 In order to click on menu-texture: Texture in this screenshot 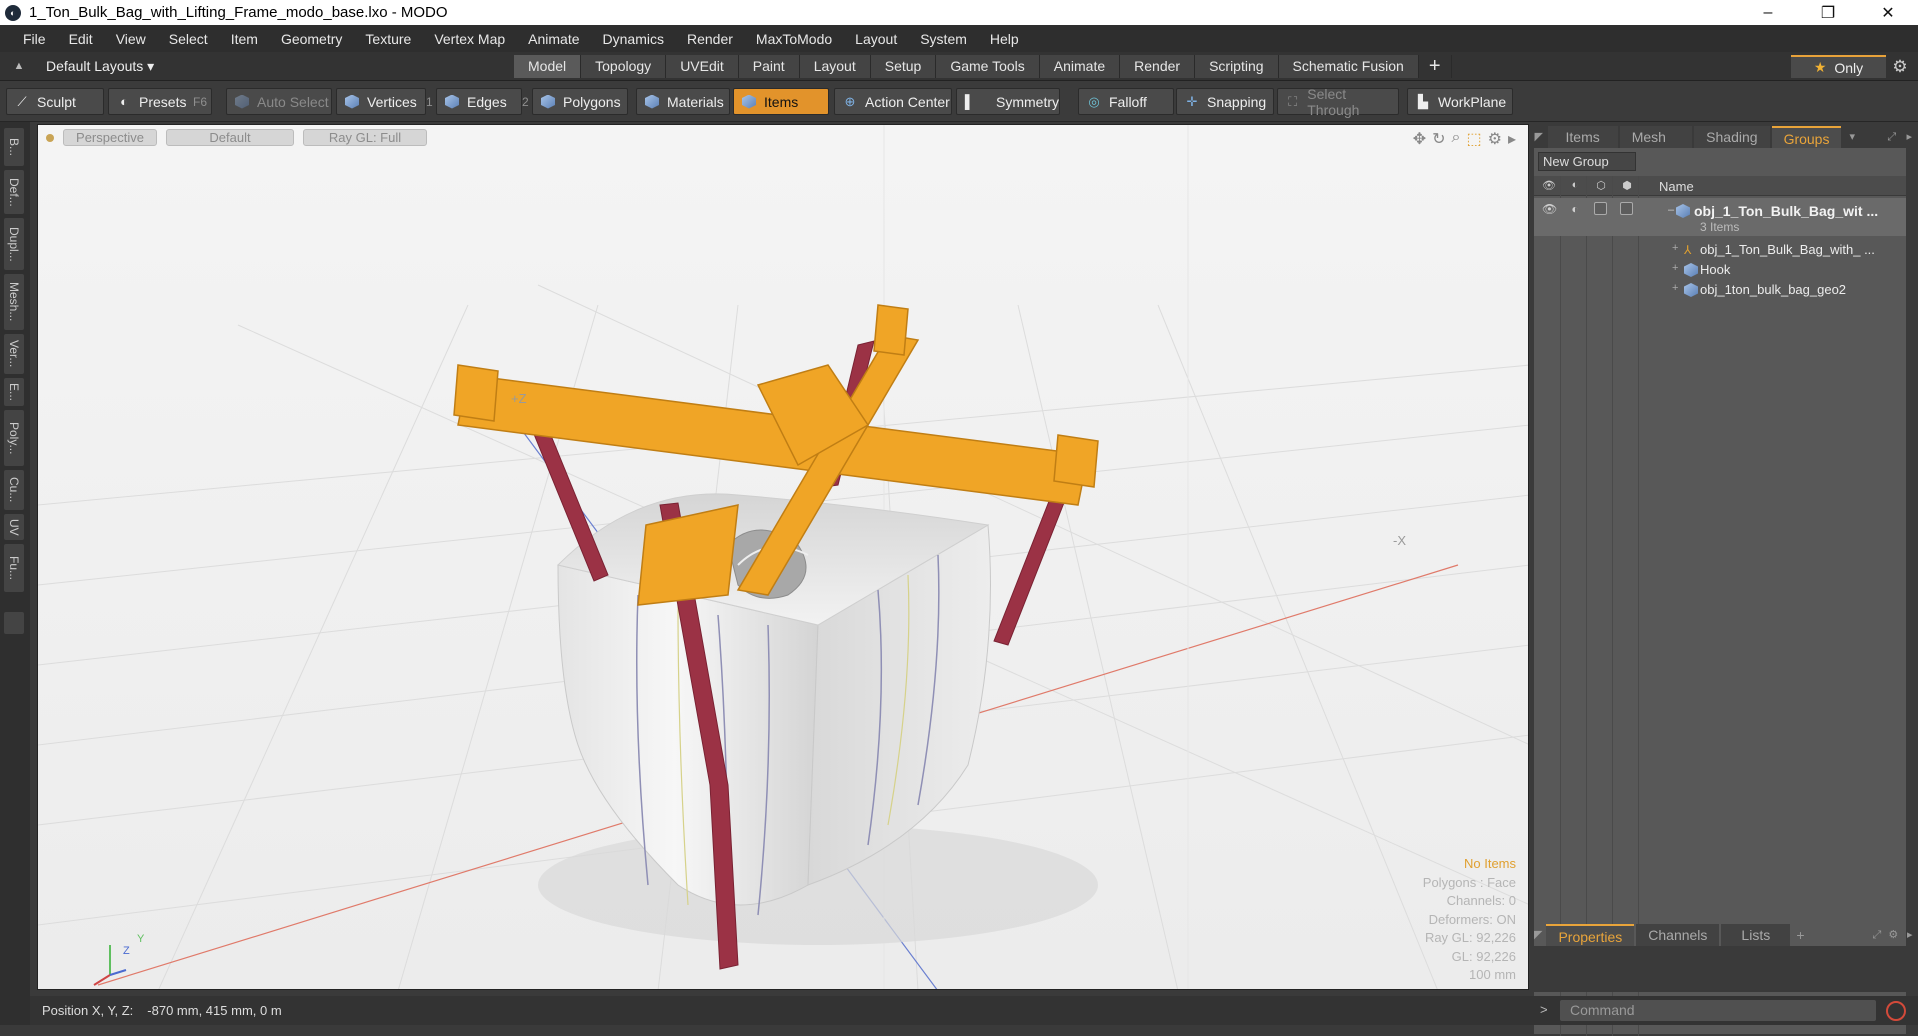, I will do `click(388, 39)`.